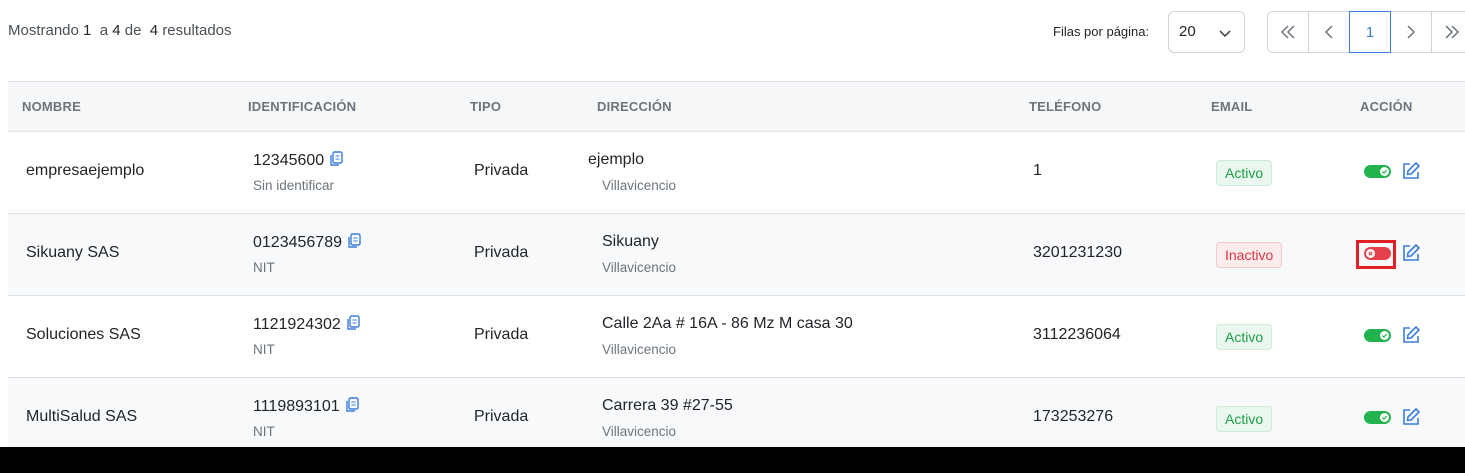 The height and width of the screenshot is (473, 1465). I want to click on company-phone: 3112236064, so click(1077, 334).